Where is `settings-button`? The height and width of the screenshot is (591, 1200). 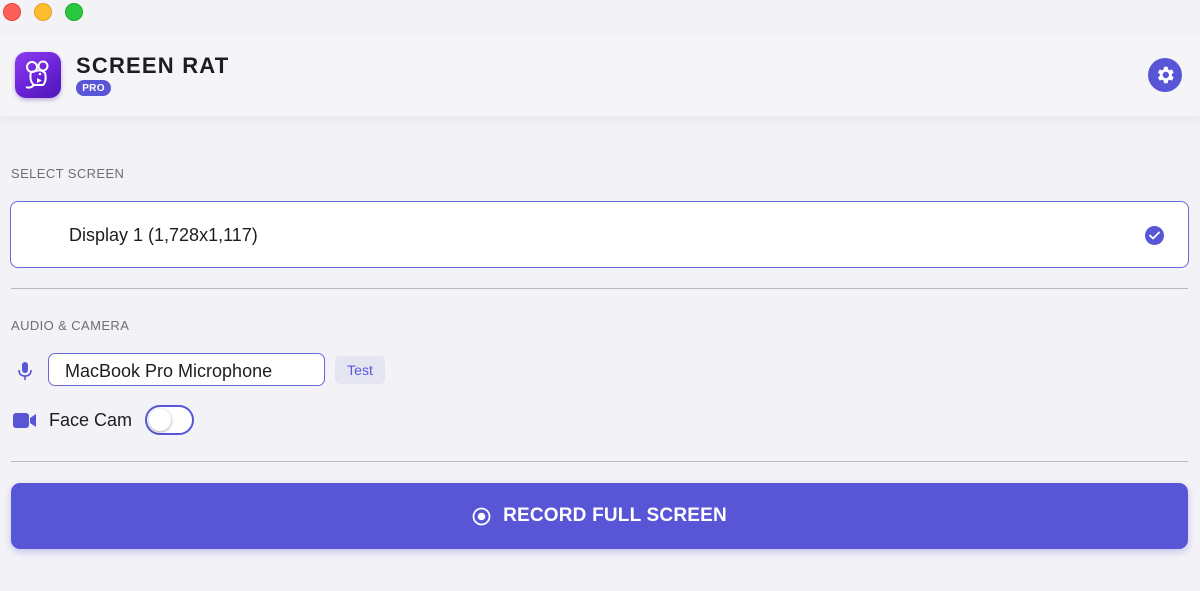
settings-button is located at coordinates (1165, 75).